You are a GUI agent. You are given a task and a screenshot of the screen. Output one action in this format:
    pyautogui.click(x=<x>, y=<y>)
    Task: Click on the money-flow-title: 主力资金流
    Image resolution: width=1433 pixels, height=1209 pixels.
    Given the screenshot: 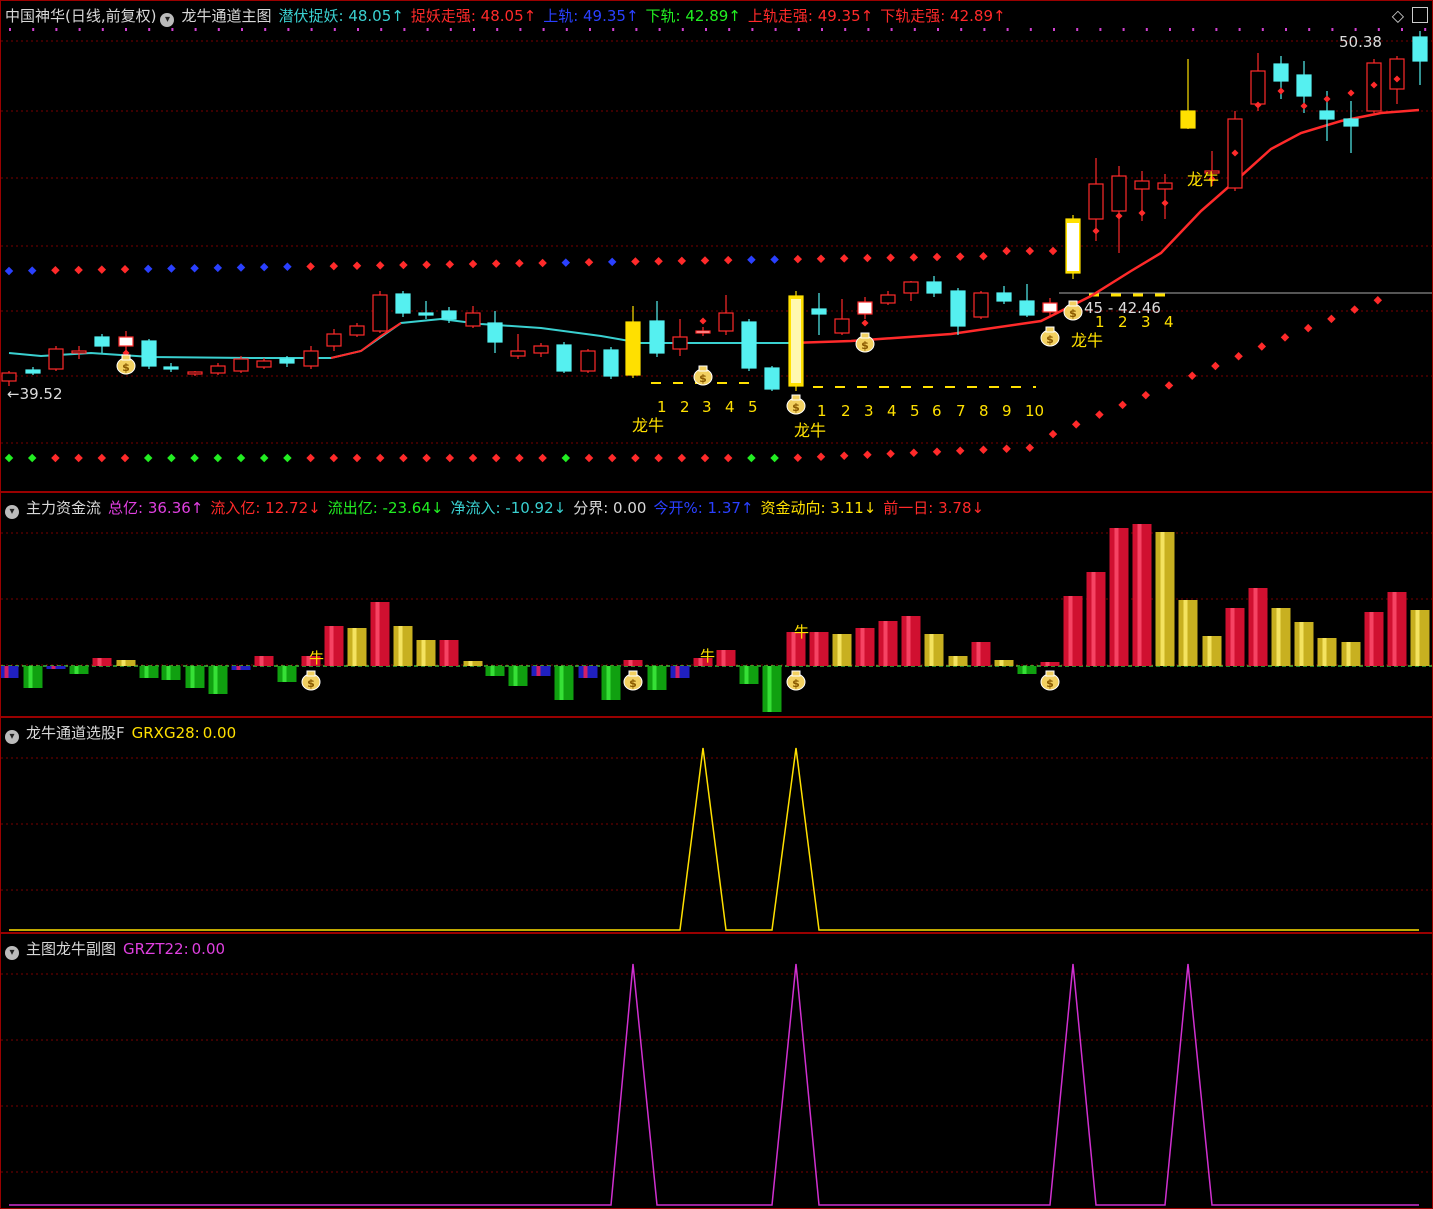 What is the action you would take?
    pyautogui.click(x=63, y=508)
    